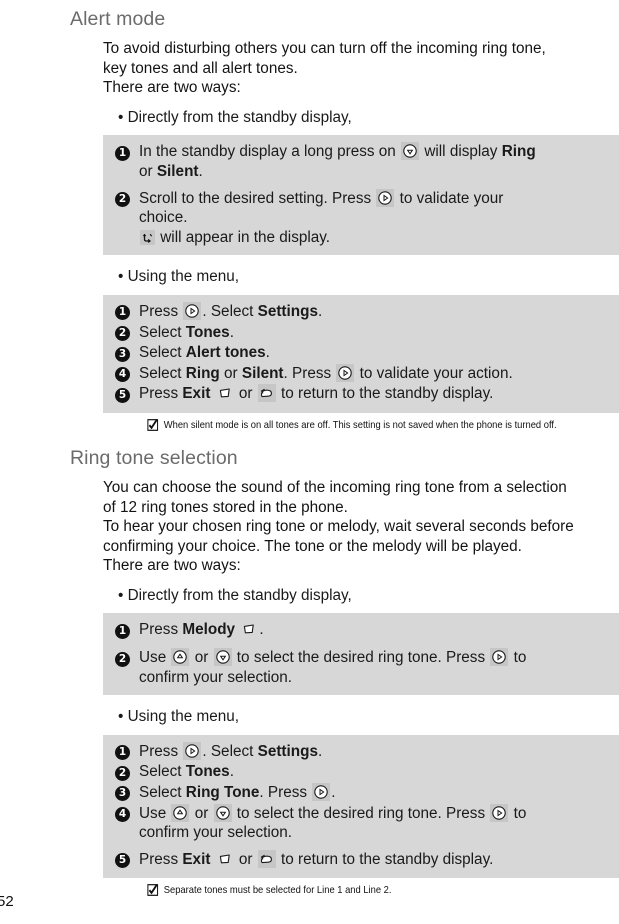 This screenshot has height=924, width=619. Describe the element at coordinates (154, 457) in the screenshot. I see `section-heading-ring-tone-selection: Ring tone selection` at that location.